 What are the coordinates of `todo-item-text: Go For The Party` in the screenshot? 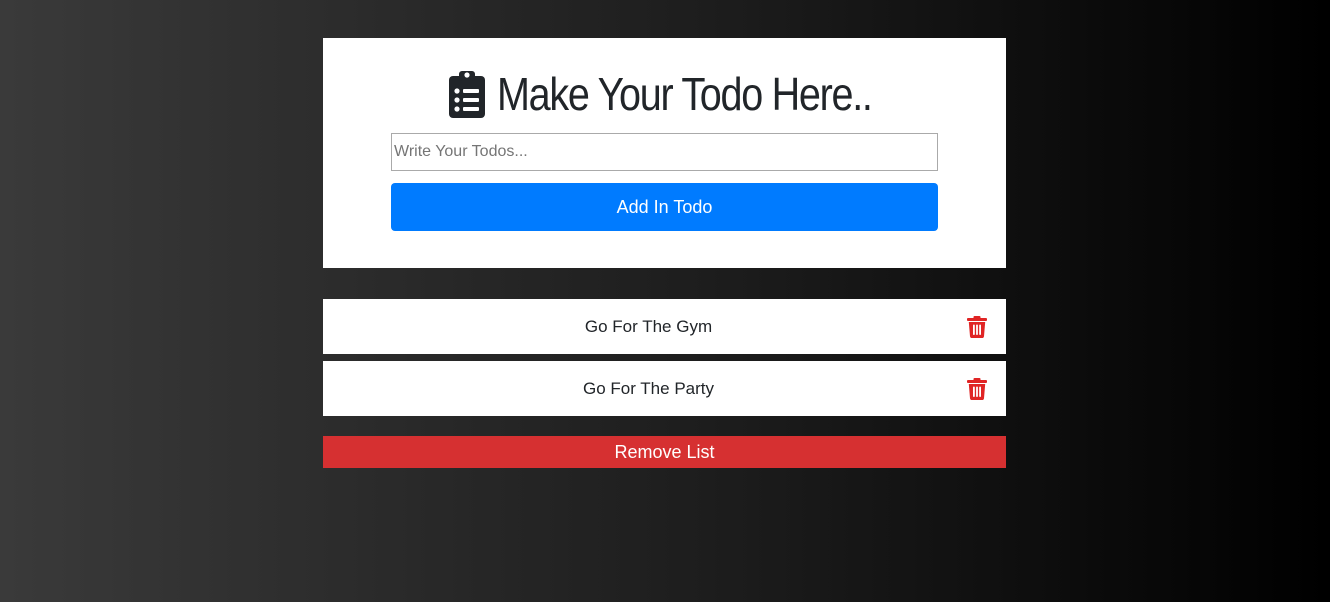 It's located at (648, 388).